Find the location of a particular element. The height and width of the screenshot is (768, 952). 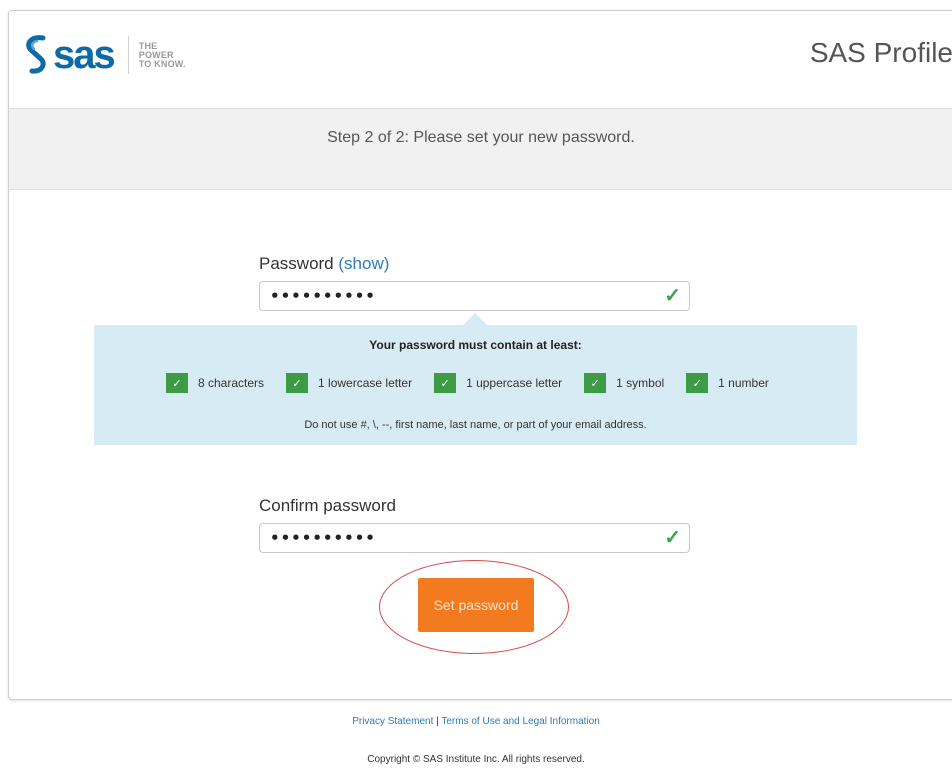

header: sas THE POWER TO KNOW. SAS Profile is located at coordinates (480, 60).